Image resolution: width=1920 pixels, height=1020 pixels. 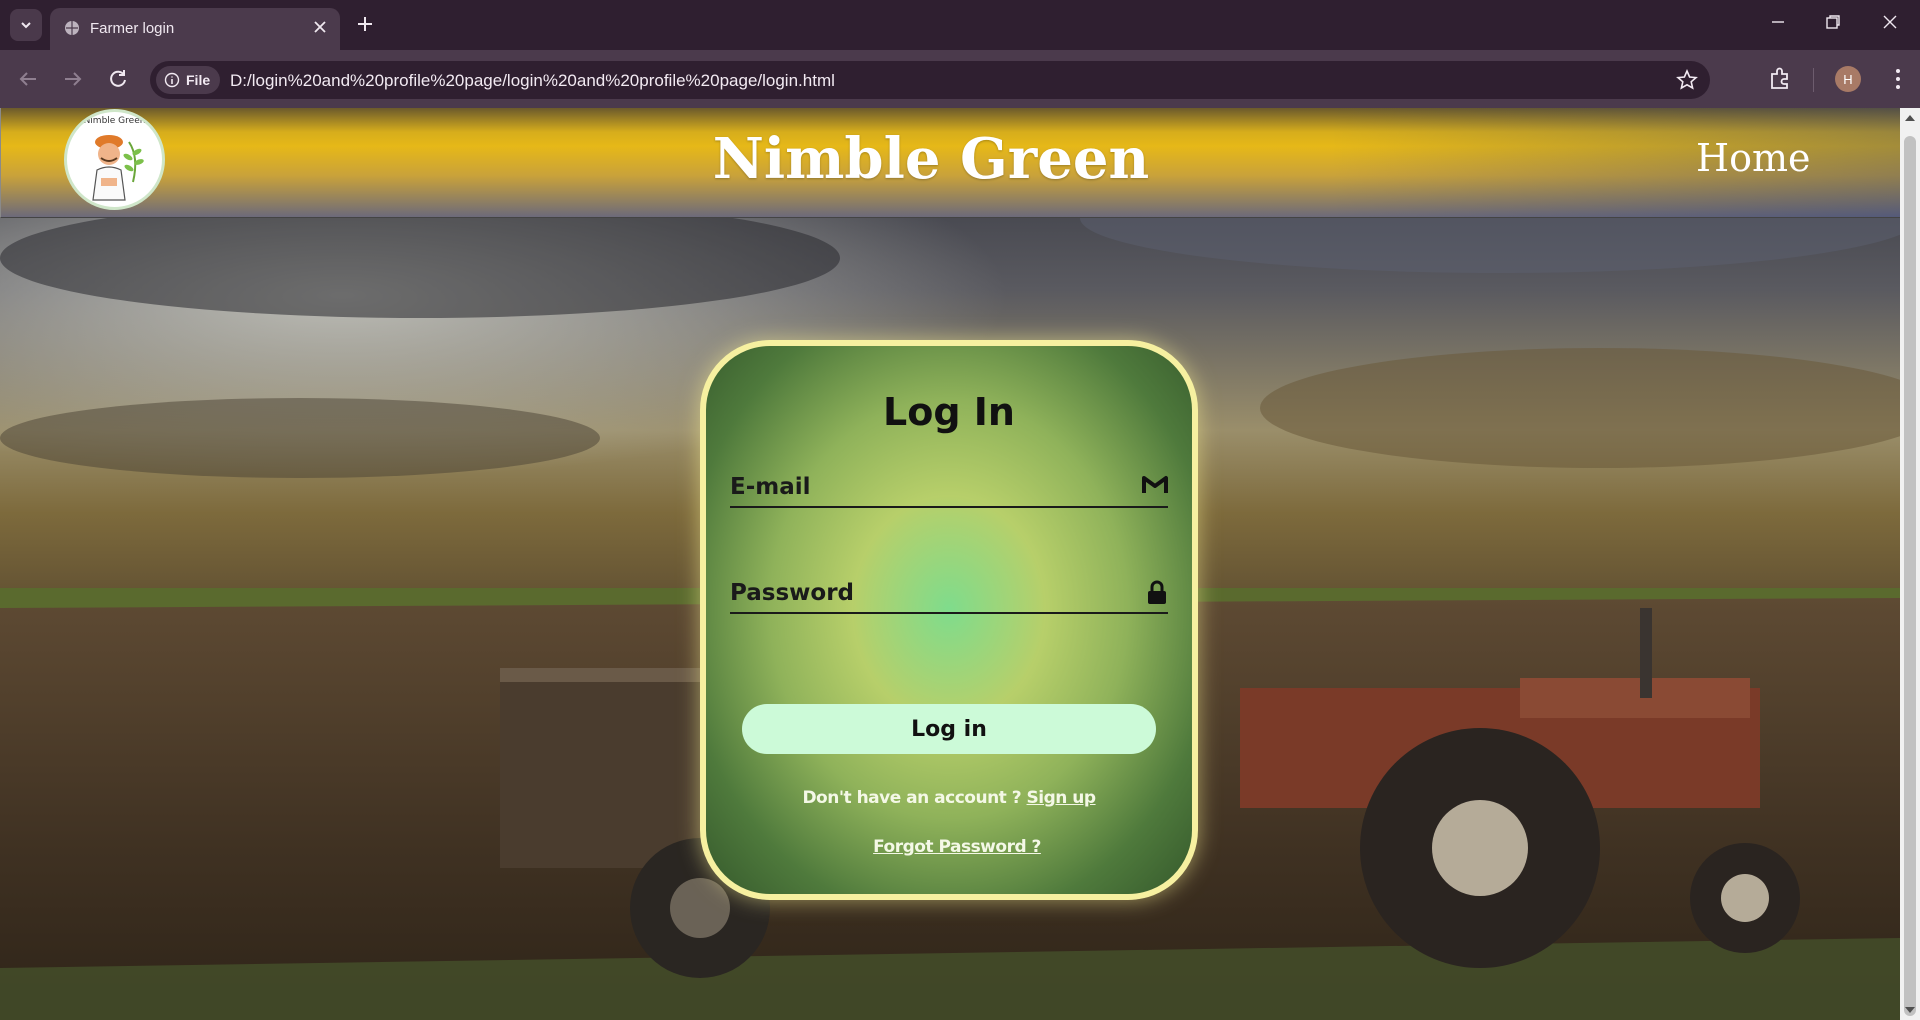 I want to click on signup-prompt: Don't have an account ? Sign up, so click(x=949, y=798).